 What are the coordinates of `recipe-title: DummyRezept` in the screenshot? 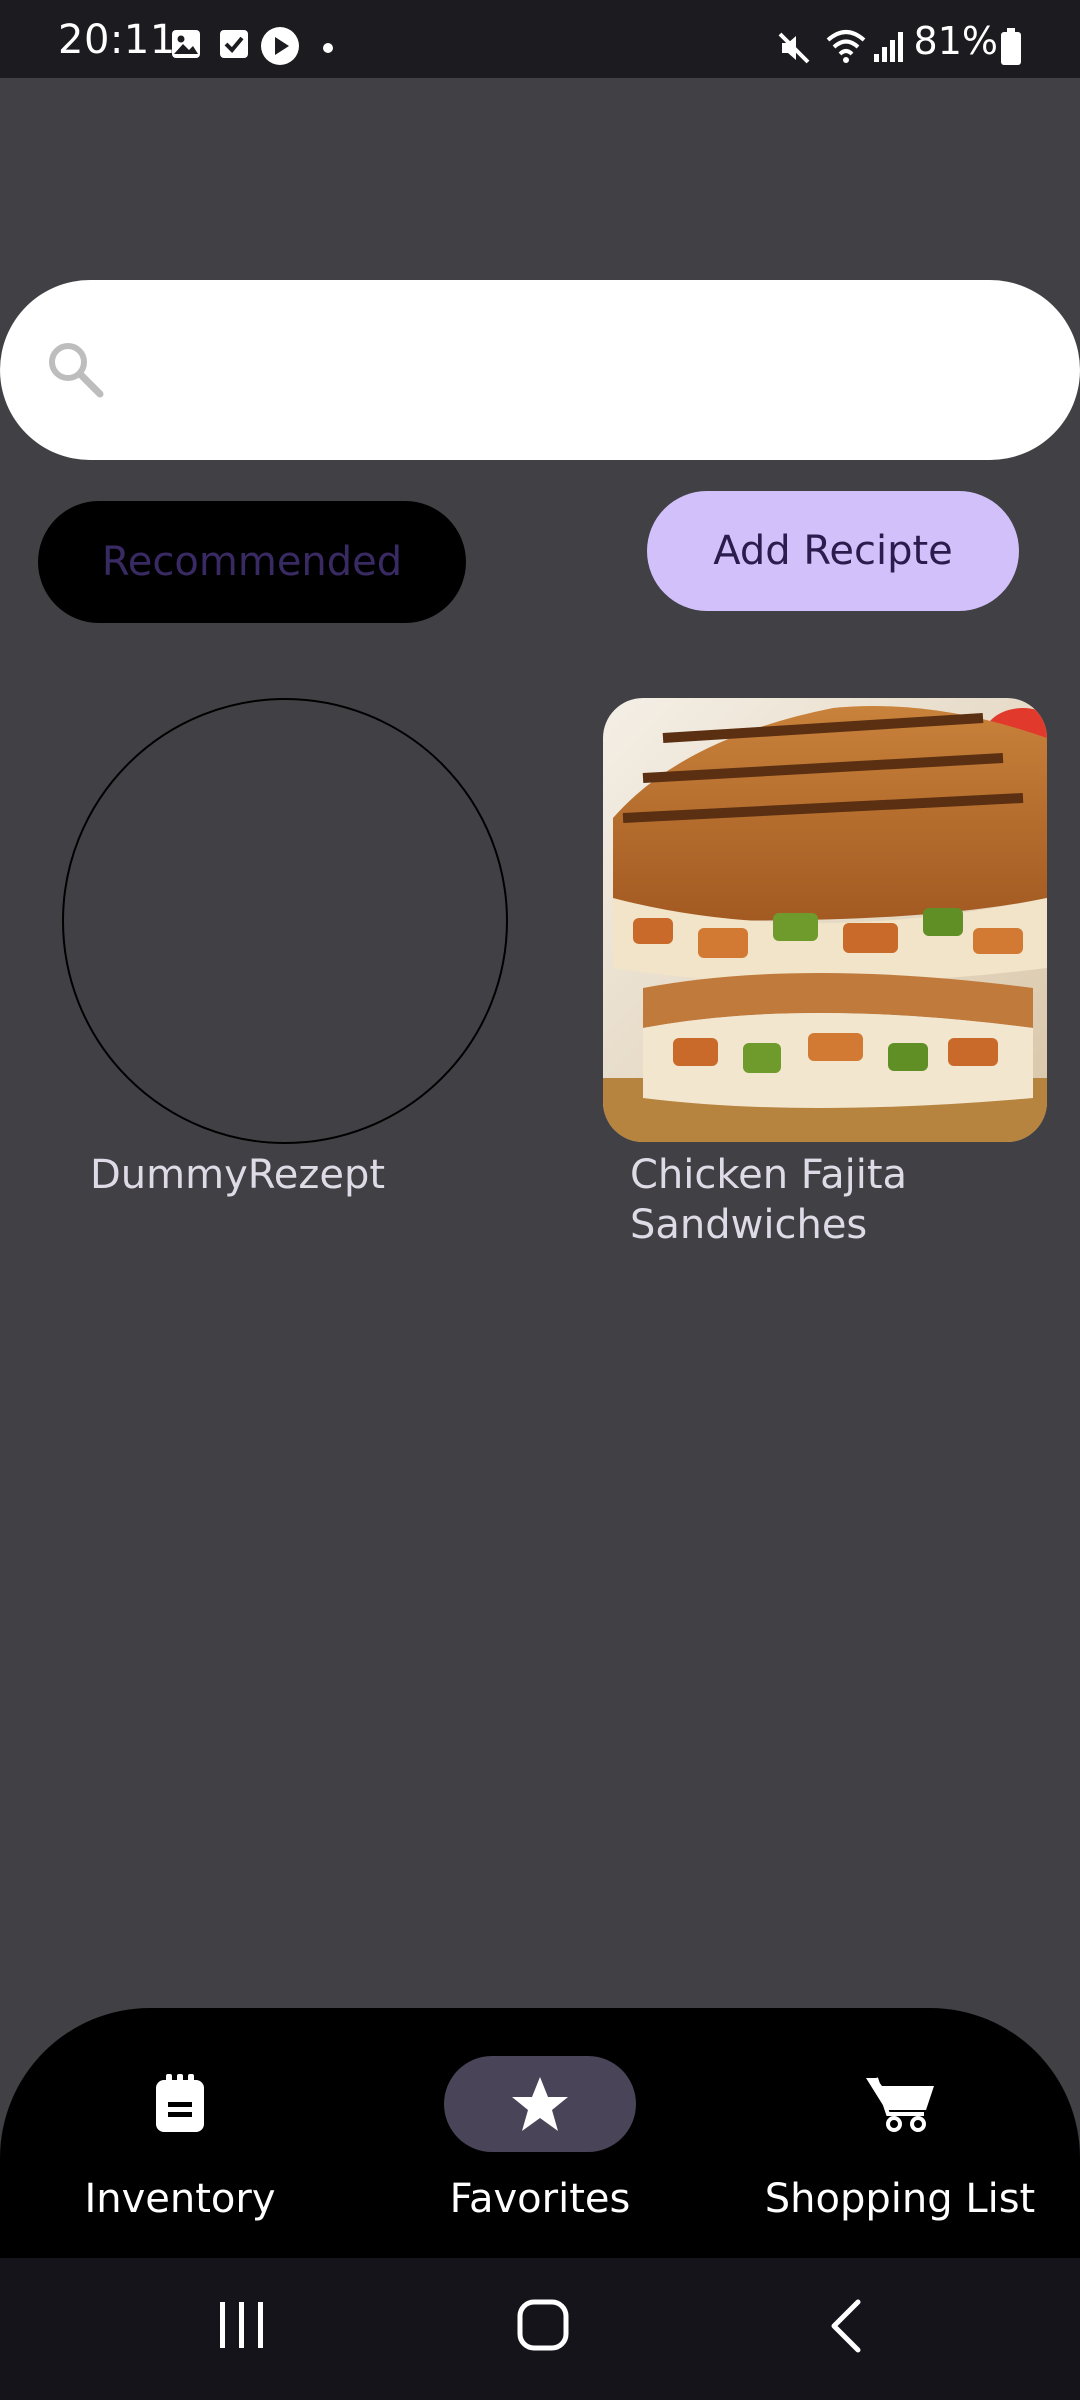 It's located at (330, 1175).